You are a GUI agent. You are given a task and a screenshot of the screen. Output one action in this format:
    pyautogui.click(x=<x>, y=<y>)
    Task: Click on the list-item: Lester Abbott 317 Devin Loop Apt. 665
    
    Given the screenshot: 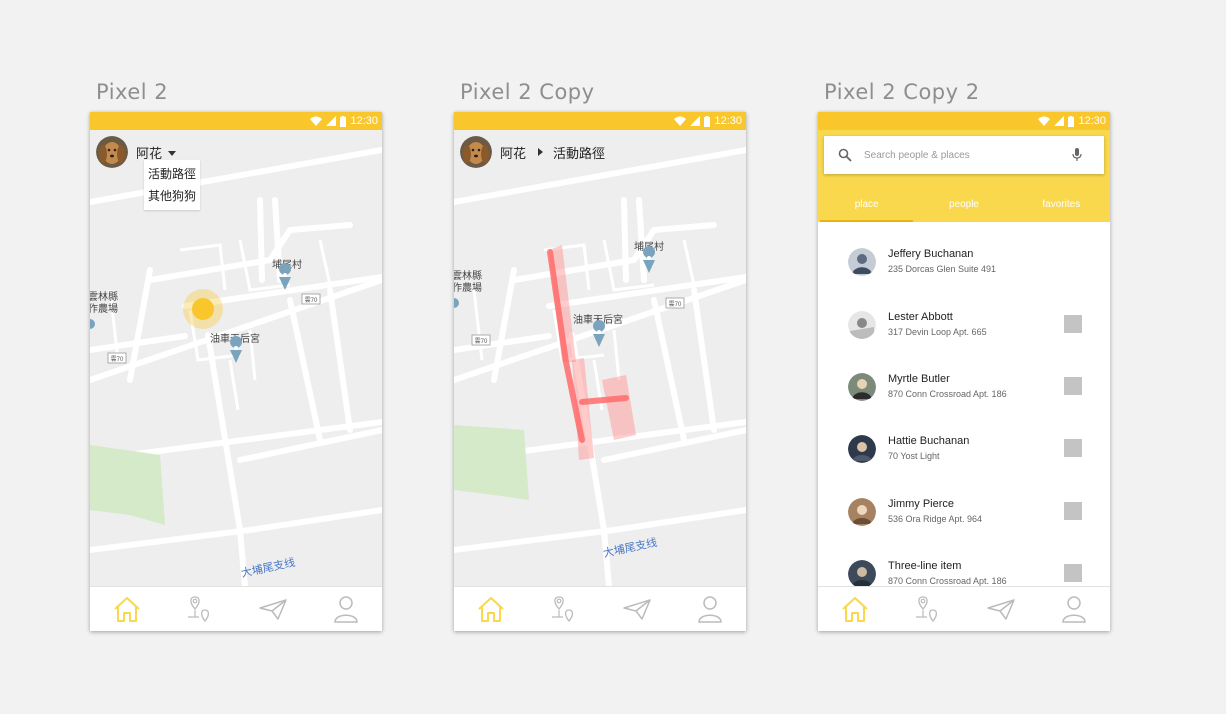 What is the action you would take?
    pyautogui.click(x=964, y=330)
    